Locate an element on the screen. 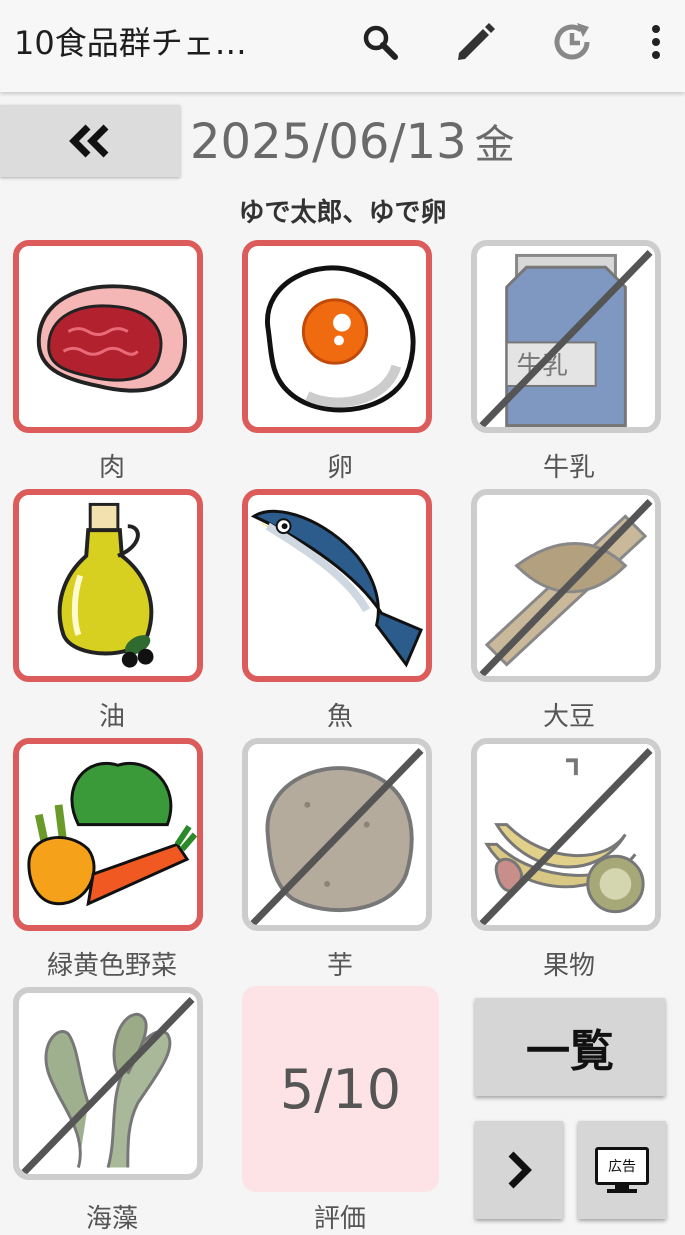 This screenshot has height=1235, width=685. meat-icon is located at coordinates (111, 338).